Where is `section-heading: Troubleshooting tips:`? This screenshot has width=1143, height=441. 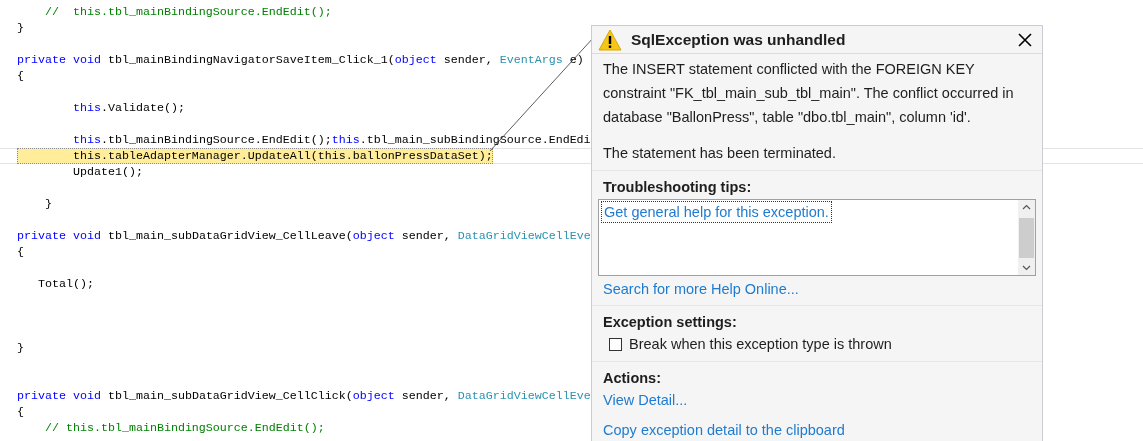 section-heading: Troubleshooting tips: is located at coordinates (678, 187).